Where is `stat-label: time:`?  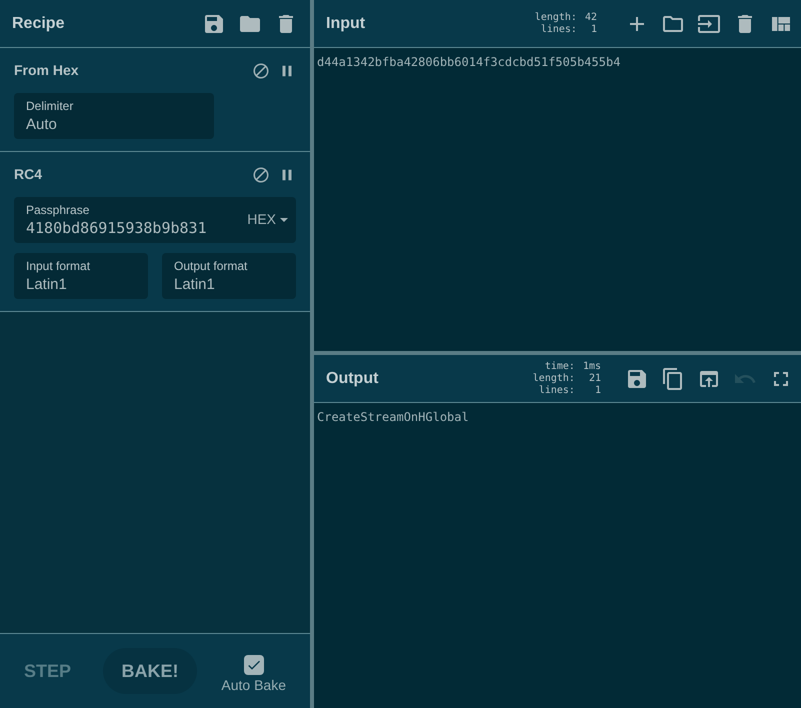 stat-label: time: is located at coordinates (559, 366).